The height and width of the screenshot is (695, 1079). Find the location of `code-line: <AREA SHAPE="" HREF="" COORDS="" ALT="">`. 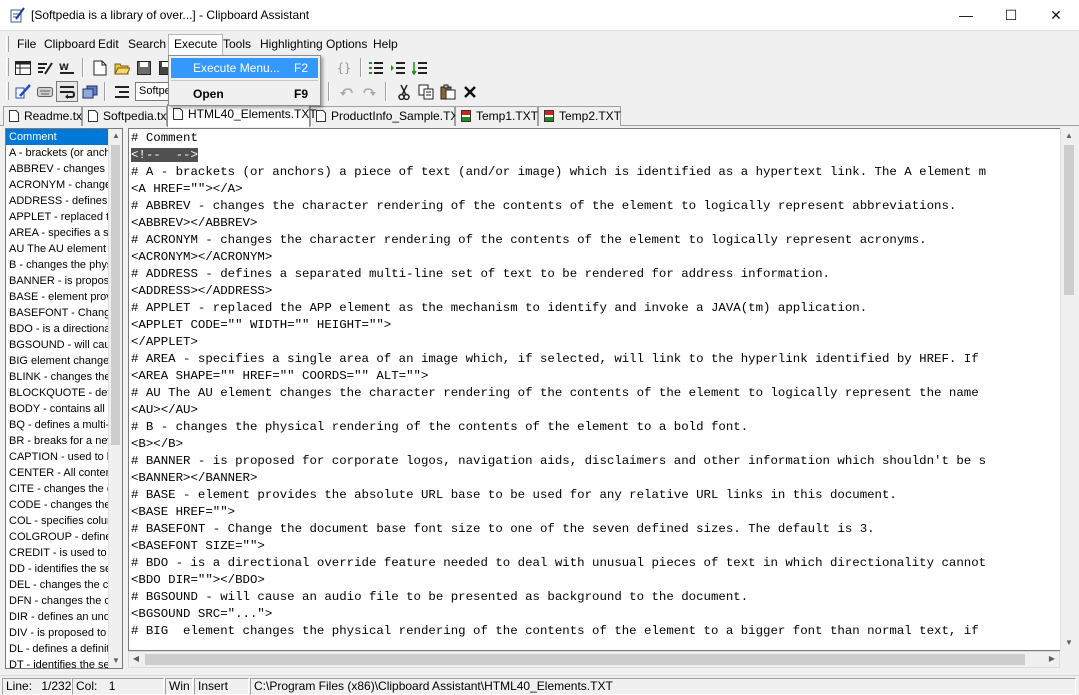

code-line: <AREA SHAPE="" HREF="" COORDS="" ALT=""> is located at coordinates (558, 376).